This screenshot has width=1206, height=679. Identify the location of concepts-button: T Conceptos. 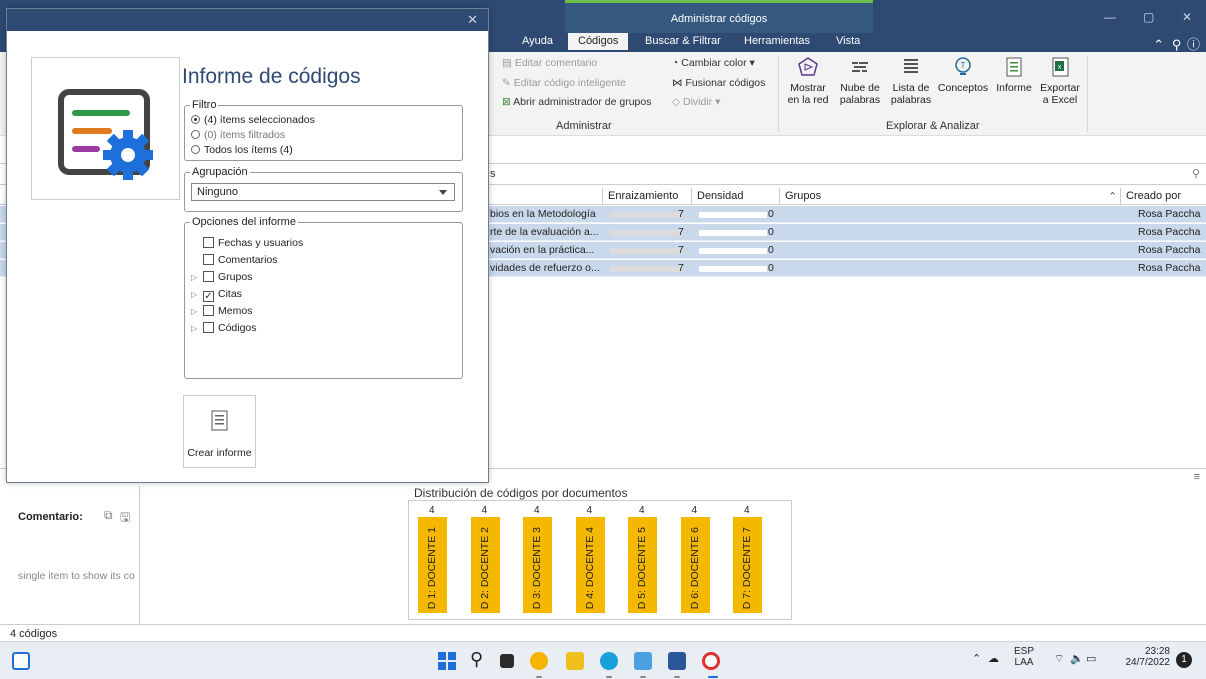
(963, 75).